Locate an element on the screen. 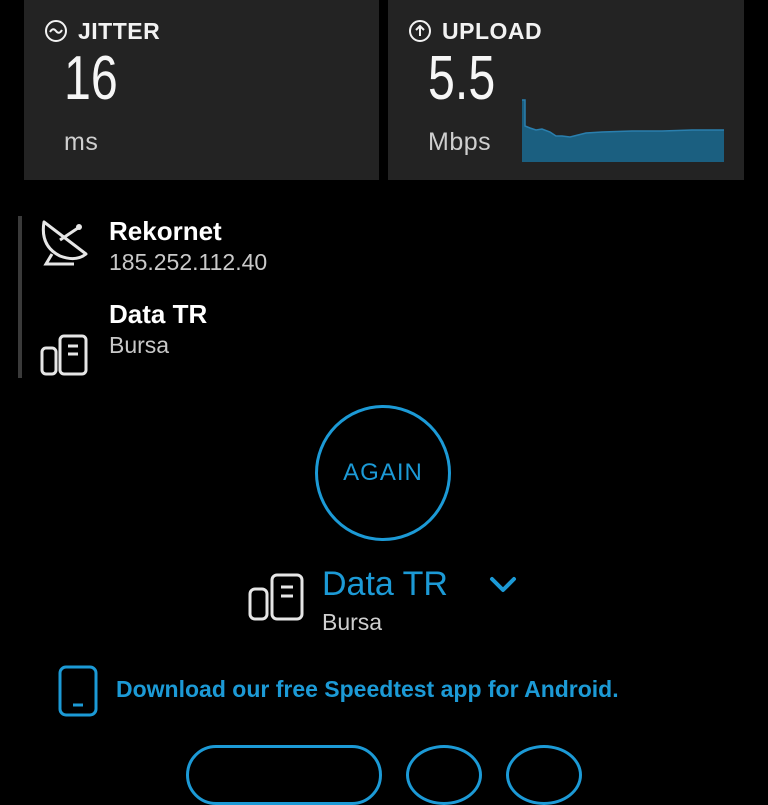  connection-info: Rekornet 185.252.112.40 Data TR Bursa is located at coordinates (218, 298).